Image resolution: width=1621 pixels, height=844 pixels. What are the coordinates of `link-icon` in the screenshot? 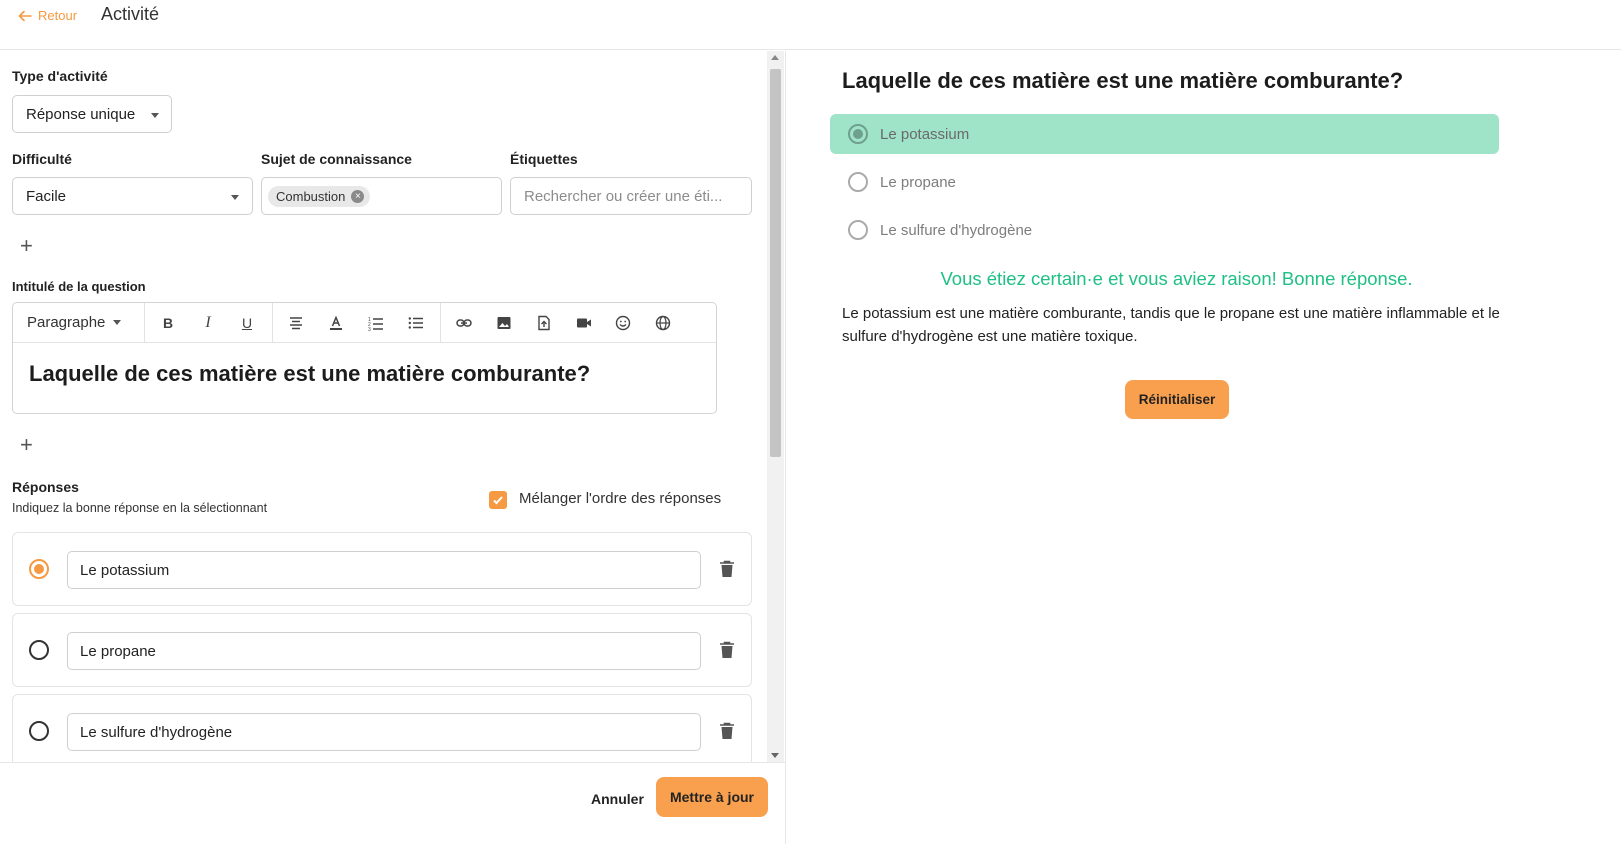 It's located at (464, 323).